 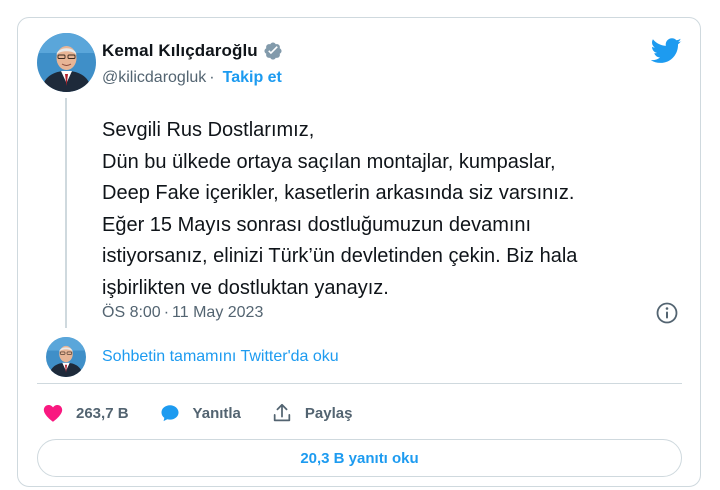 I want to click on conversation-row: Sohbetin tamamını Twitter'da oku, so click(x=192, y=357).